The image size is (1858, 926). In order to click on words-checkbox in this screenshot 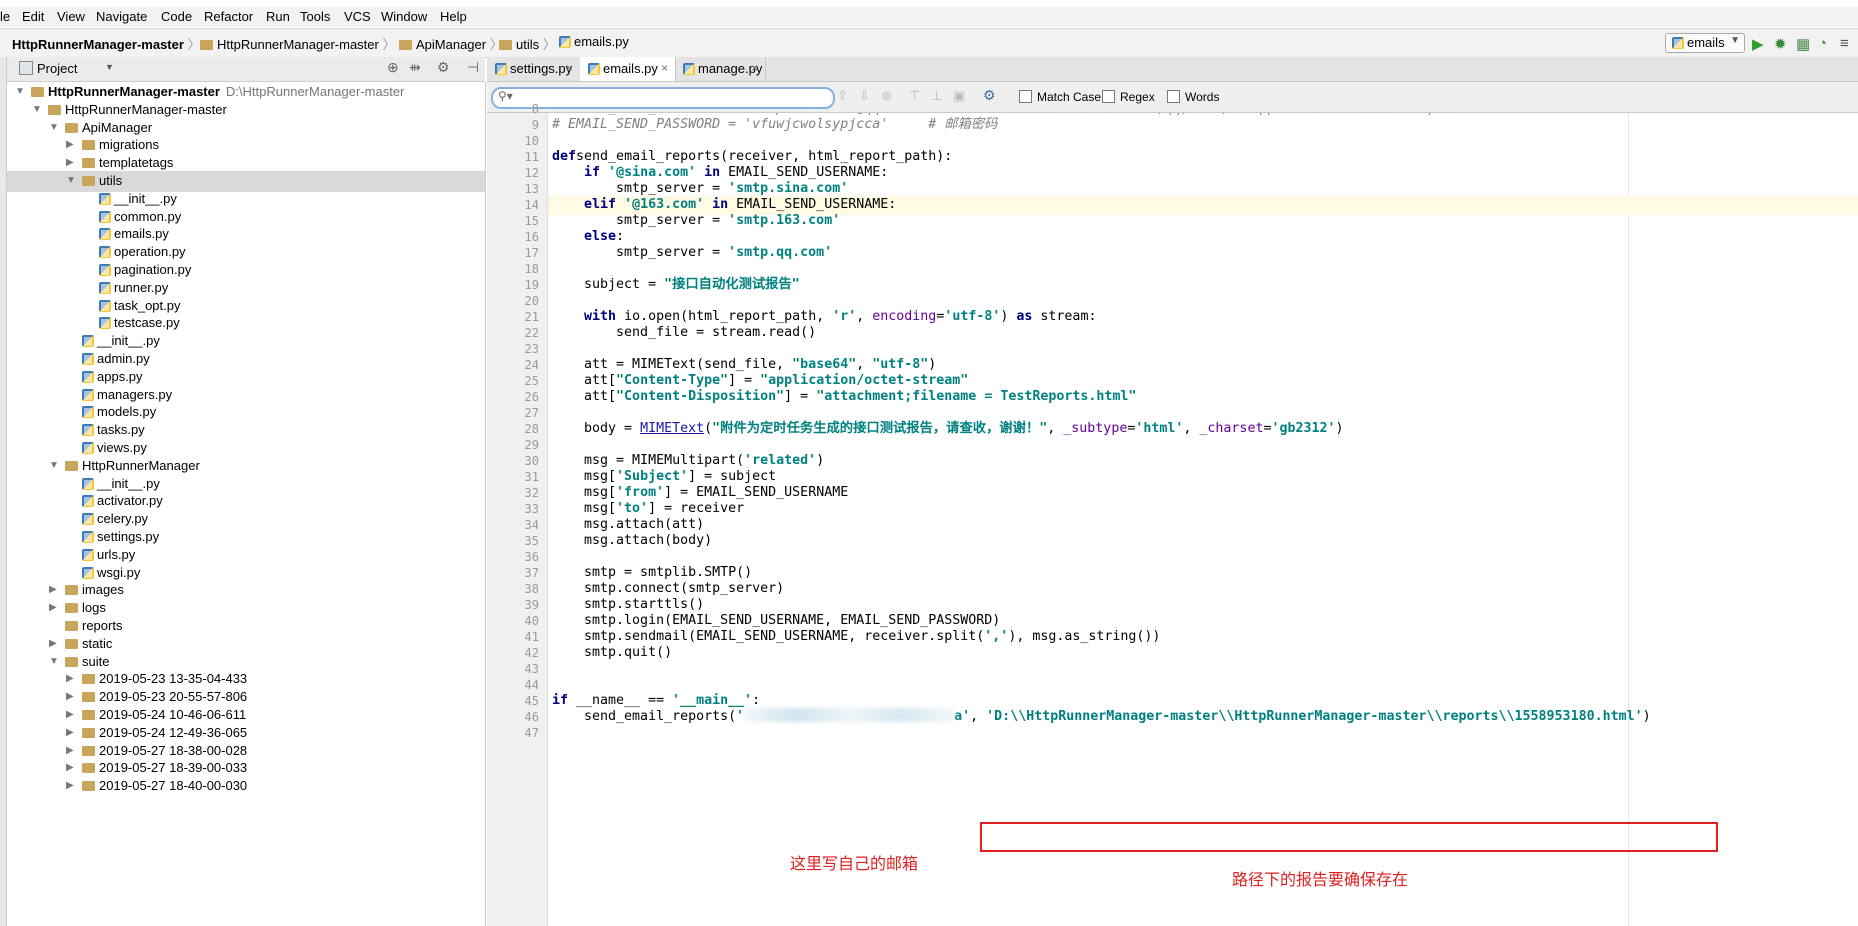, I will do `click(1173, 96)`.